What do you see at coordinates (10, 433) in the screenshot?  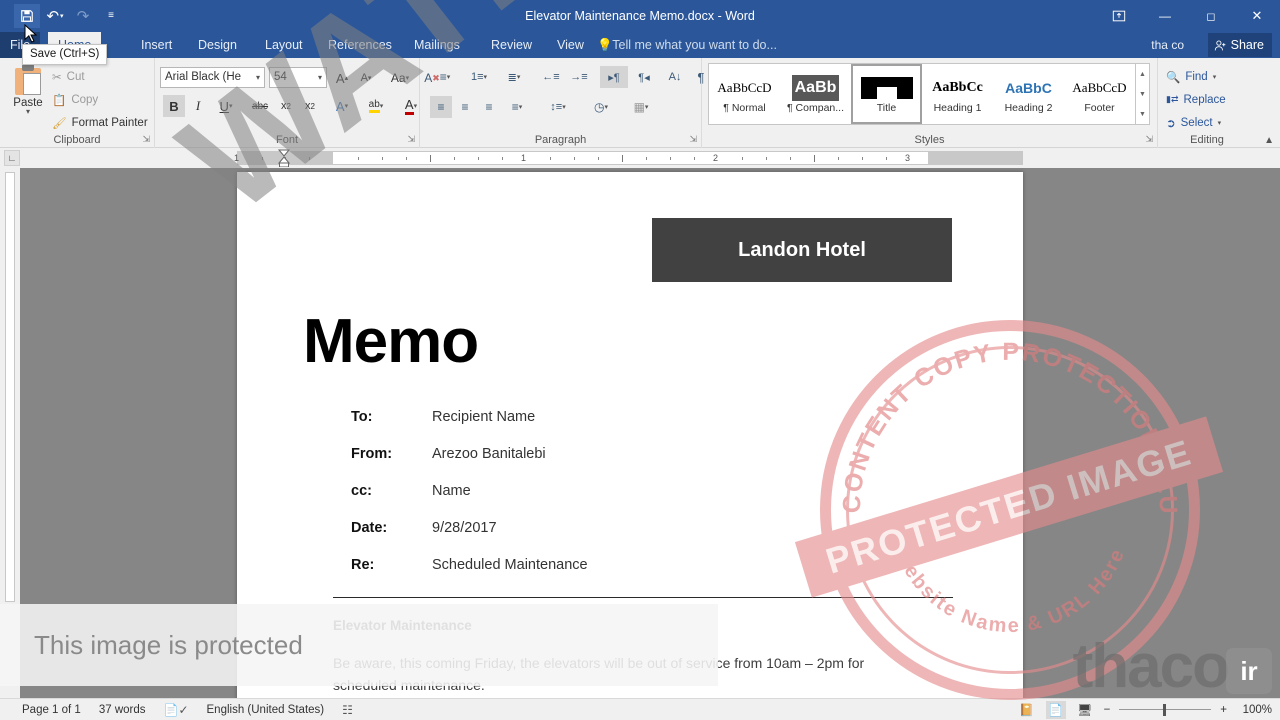 I see `vertical-ruler` at bounding box center [10, 433].